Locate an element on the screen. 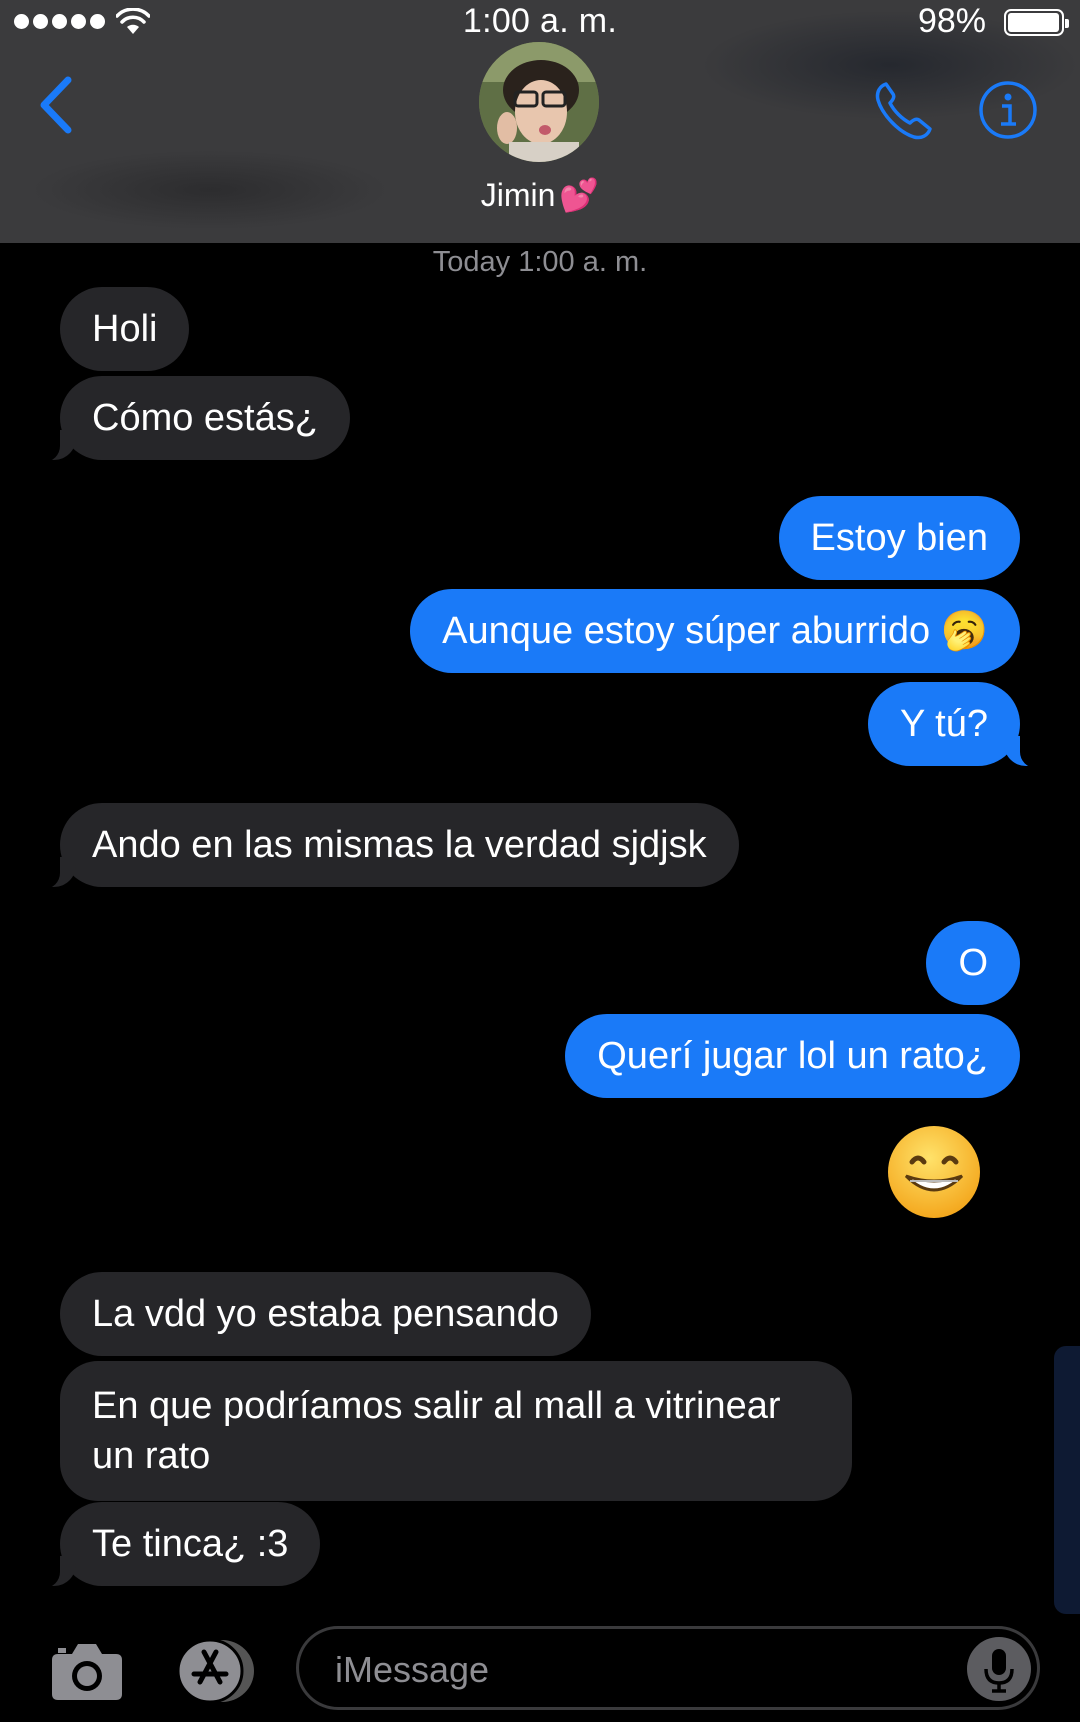  conversation-timestamp: Today 1:00 a. m. is located at coordinates (540, 262).